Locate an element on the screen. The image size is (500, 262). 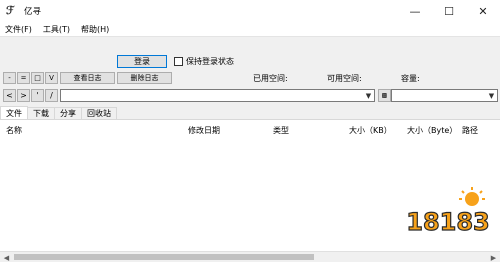
tab-downloads: 下载 is located at coordinates (41, 113).